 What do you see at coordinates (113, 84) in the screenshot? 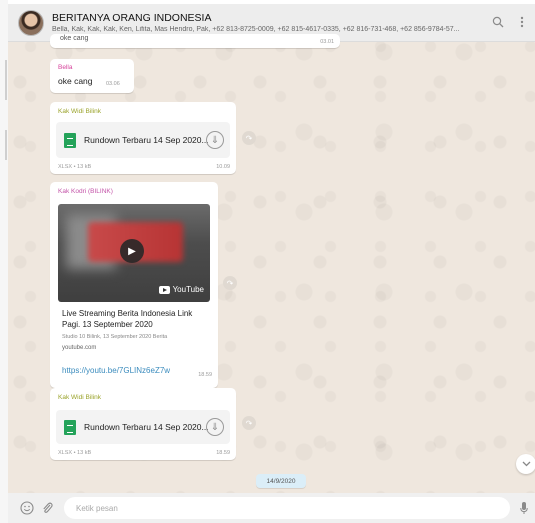
I see `message-time: 03.06` at bounding box center [113, 84].